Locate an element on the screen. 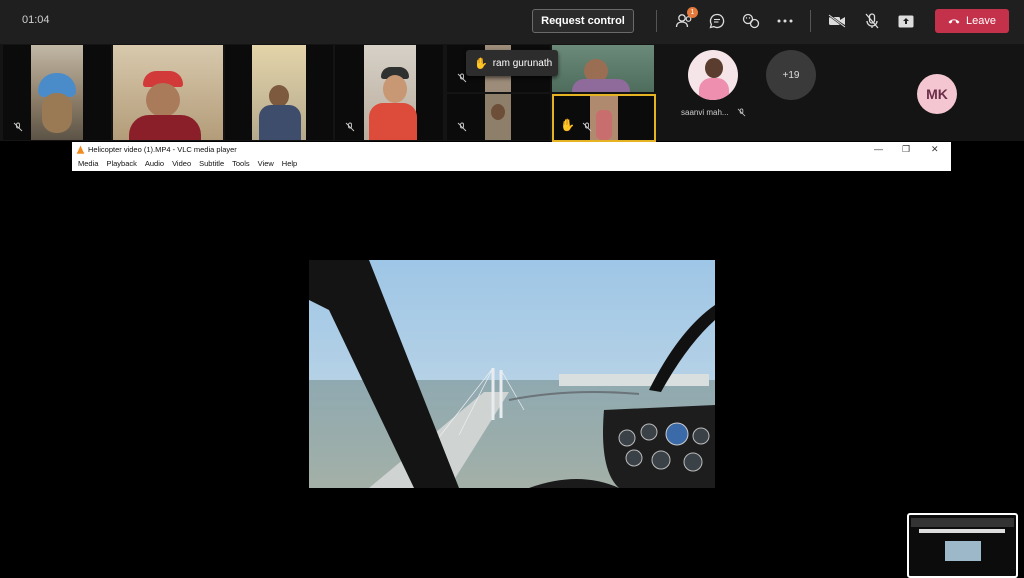 Image resolution: width=1024 pixels, height=578 pixels. preview-vlc-bar is located at coordinates (962, 531).